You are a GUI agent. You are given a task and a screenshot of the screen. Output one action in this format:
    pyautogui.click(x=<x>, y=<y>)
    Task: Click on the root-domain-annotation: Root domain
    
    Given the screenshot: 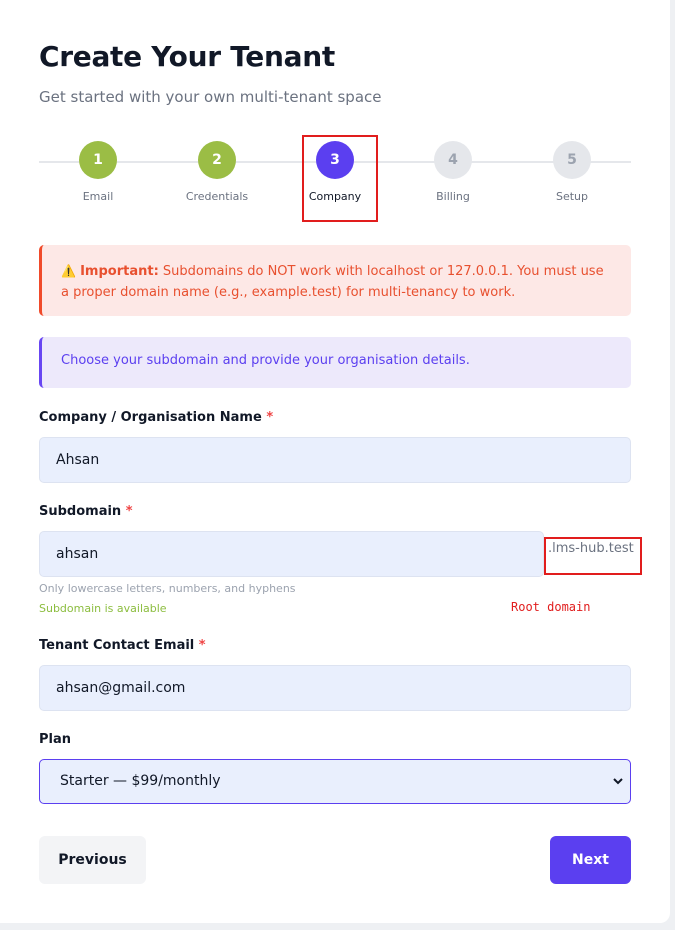 What is the action you would take?
    pyautogui.click(x=551, y=607)
    